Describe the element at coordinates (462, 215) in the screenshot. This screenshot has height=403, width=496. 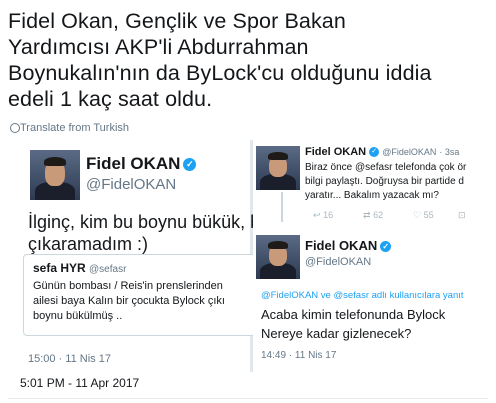
I see `more-icon: ⊡` at that location.